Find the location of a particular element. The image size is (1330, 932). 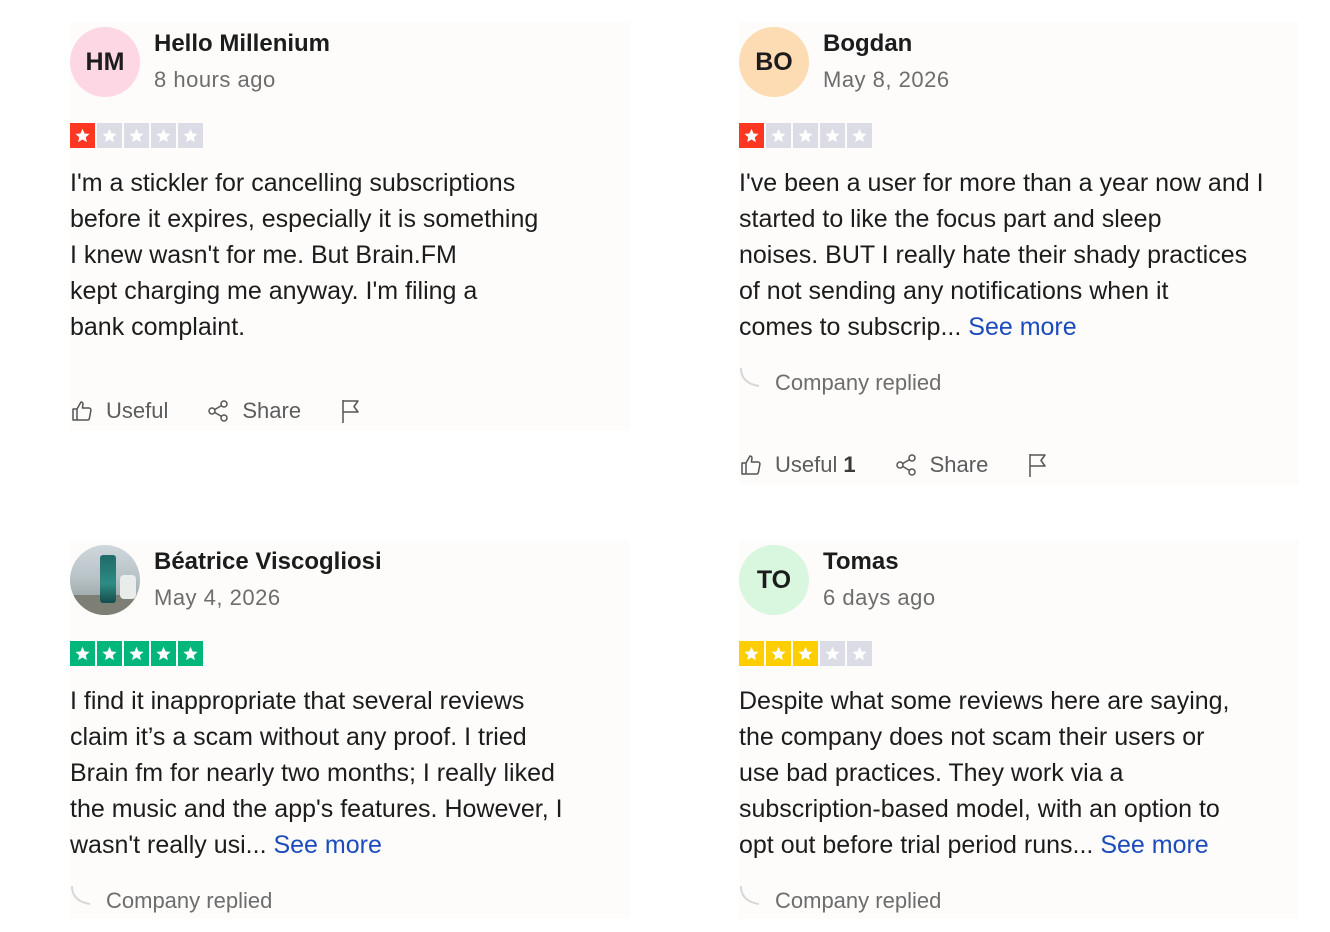

review-actions: Useful Share is located at coordinates (350, 411).